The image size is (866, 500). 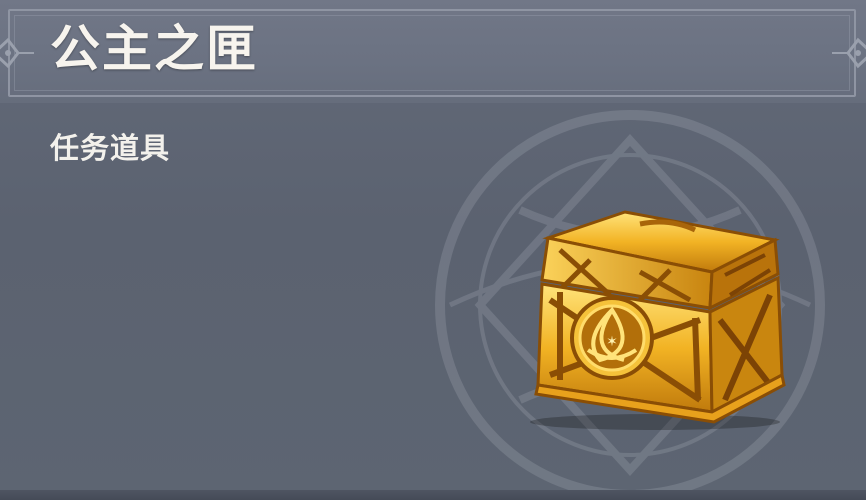 I want to click on bottom-bar, so click(x=433, y=495).